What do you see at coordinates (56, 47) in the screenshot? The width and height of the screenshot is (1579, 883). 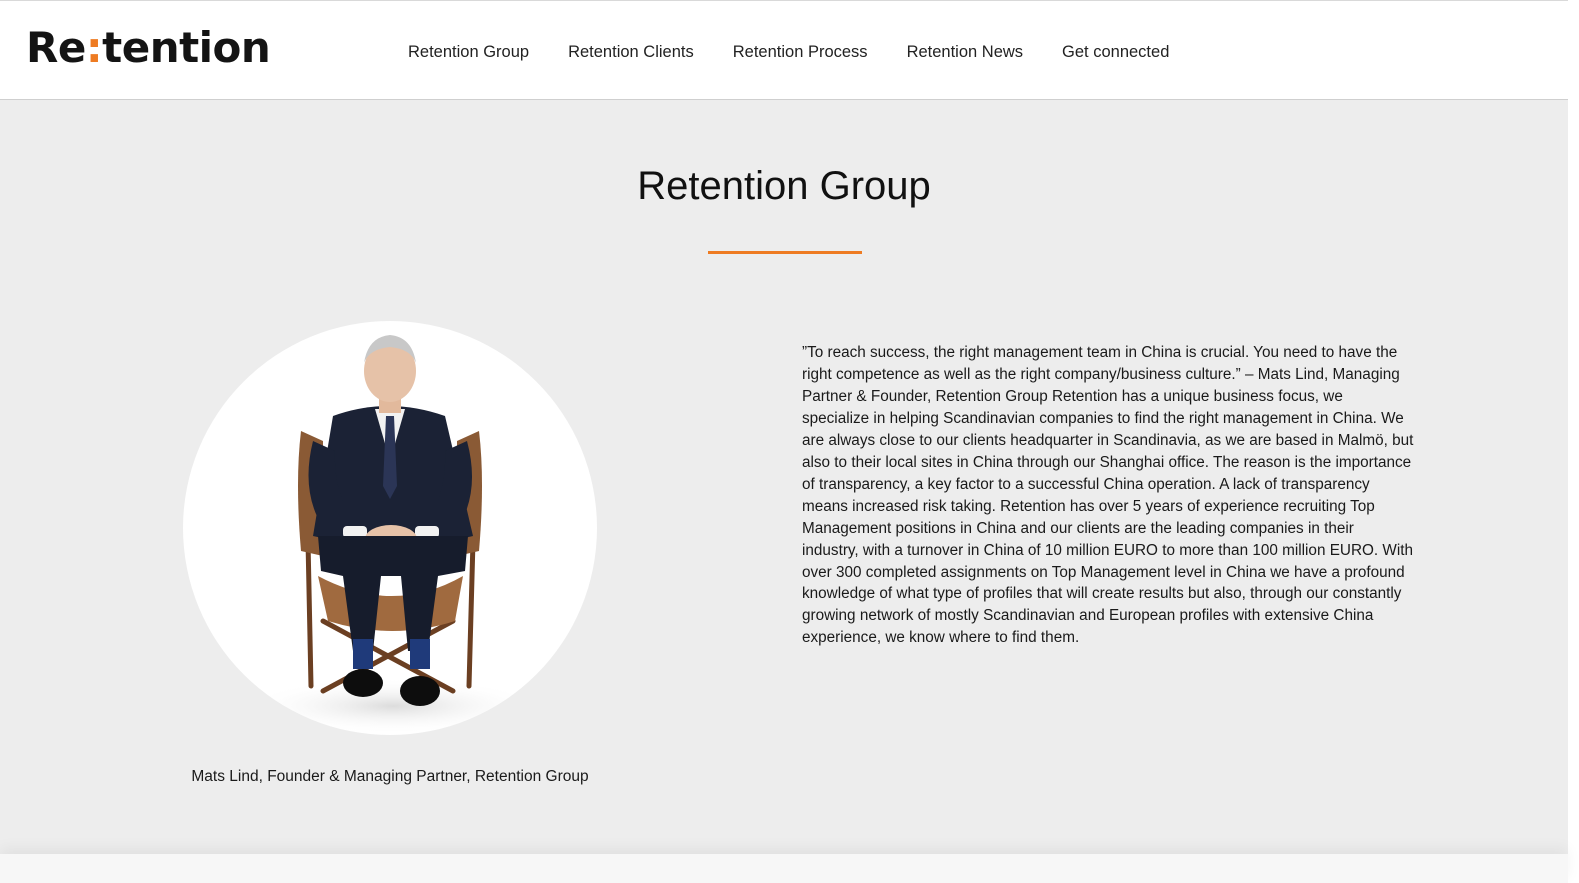 I see `logo-text-re: Re` at bounding box center [56, 47].